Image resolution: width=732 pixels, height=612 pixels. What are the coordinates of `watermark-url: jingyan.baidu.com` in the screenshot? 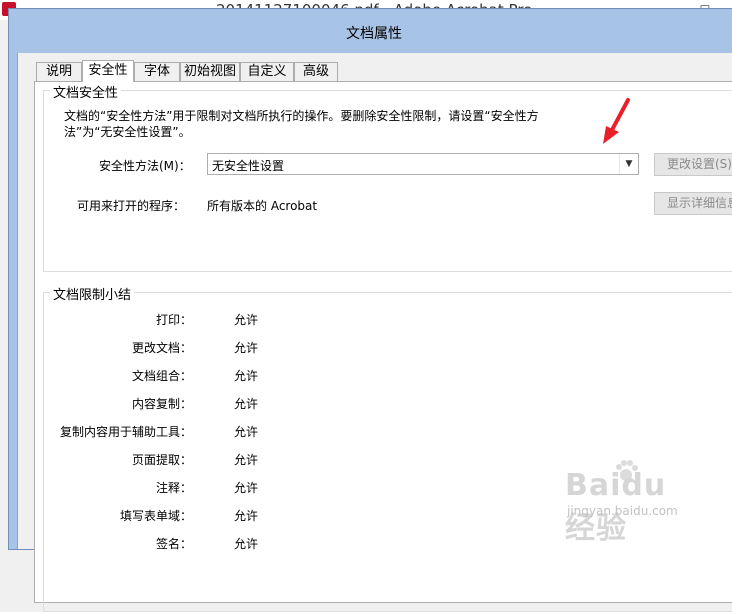 It's located at (622, 511).